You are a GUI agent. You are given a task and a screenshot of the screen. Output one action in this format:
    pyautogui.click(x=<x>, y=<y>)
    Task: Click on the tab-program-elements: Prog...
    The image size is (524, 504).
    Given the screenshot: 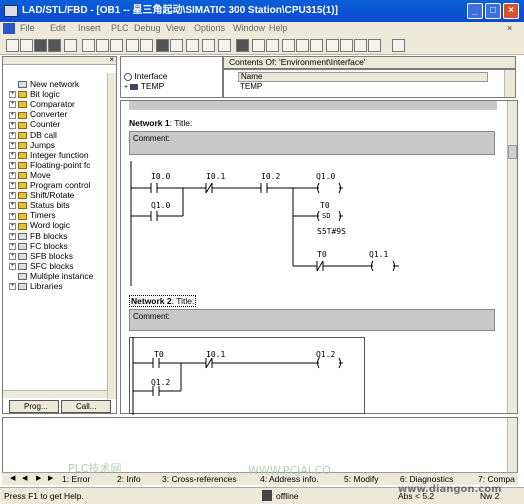 What is the action you would take?
    pyautogui.click(x=34, y=406)
    